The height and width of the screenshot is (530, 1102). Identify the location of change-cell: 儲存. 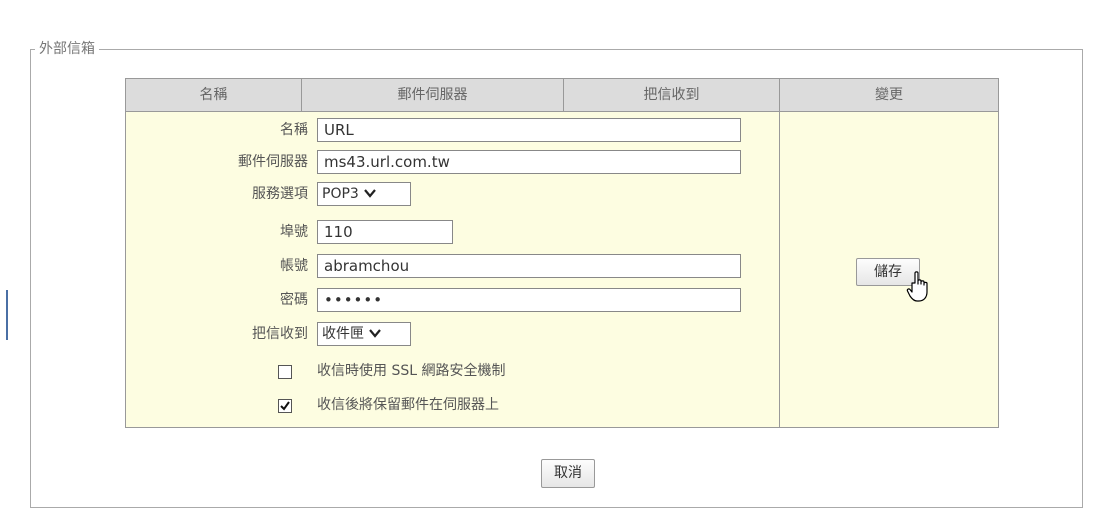
(889, 269).